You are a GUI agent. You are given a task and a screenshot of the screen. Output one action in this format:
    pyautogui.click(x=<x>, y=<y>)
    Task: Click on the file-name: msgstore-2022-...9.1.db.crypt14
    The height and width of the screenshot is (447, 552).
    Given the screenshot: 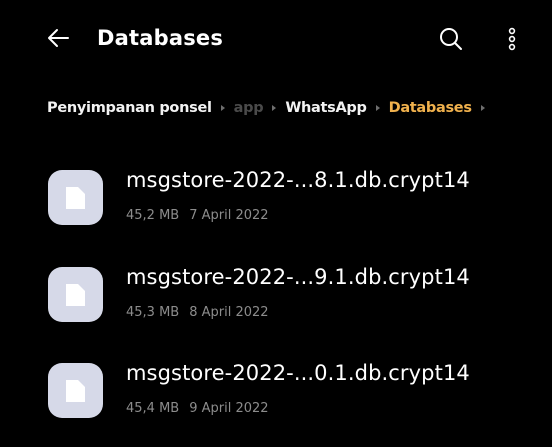 What is the action you would take?
    pyautogui.click(x=298, y=277)
    